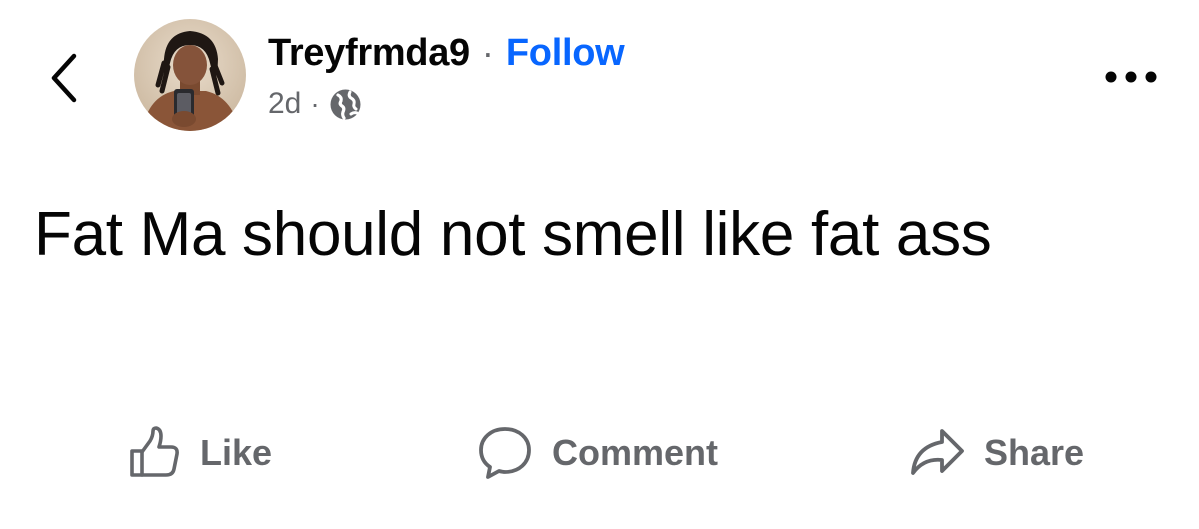 Image resolution: width=1199 pixels, height=529 pixels. What do you see at coordinates (236, 452) in the screenshot?
I see `like-label: Like` at bounding box center [236, 452].